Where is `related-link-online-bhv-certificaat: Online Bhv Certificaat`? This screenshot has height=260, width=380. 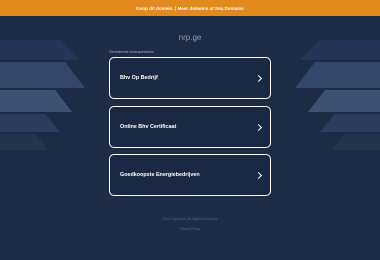
related-link-online-bhv-certificaat: Online Bhv Certificaat is located at coordinates (190, 127).